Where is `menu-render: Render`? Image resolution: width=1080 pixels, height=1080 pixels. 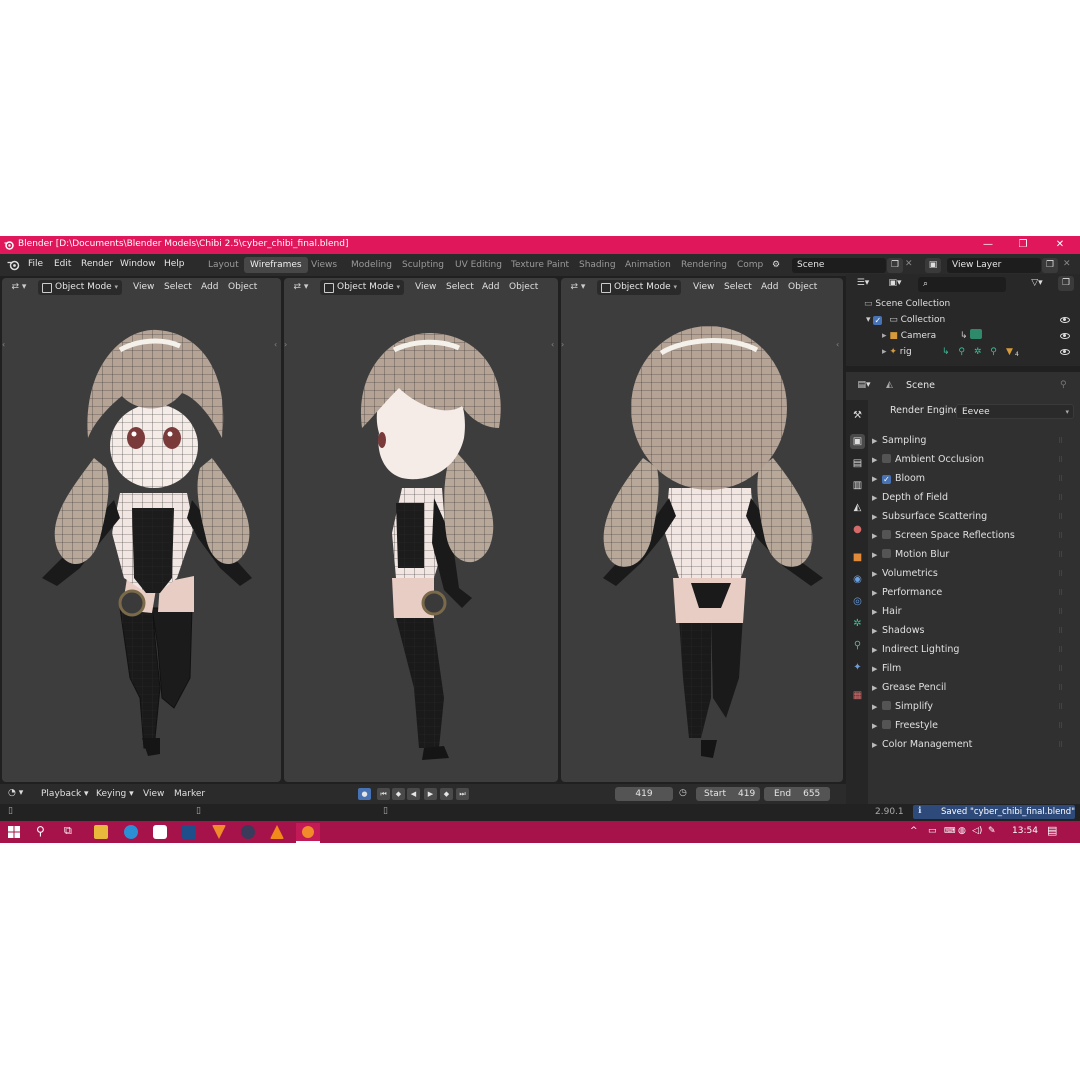 menu-render: Render is located at coordinates (97, 264).